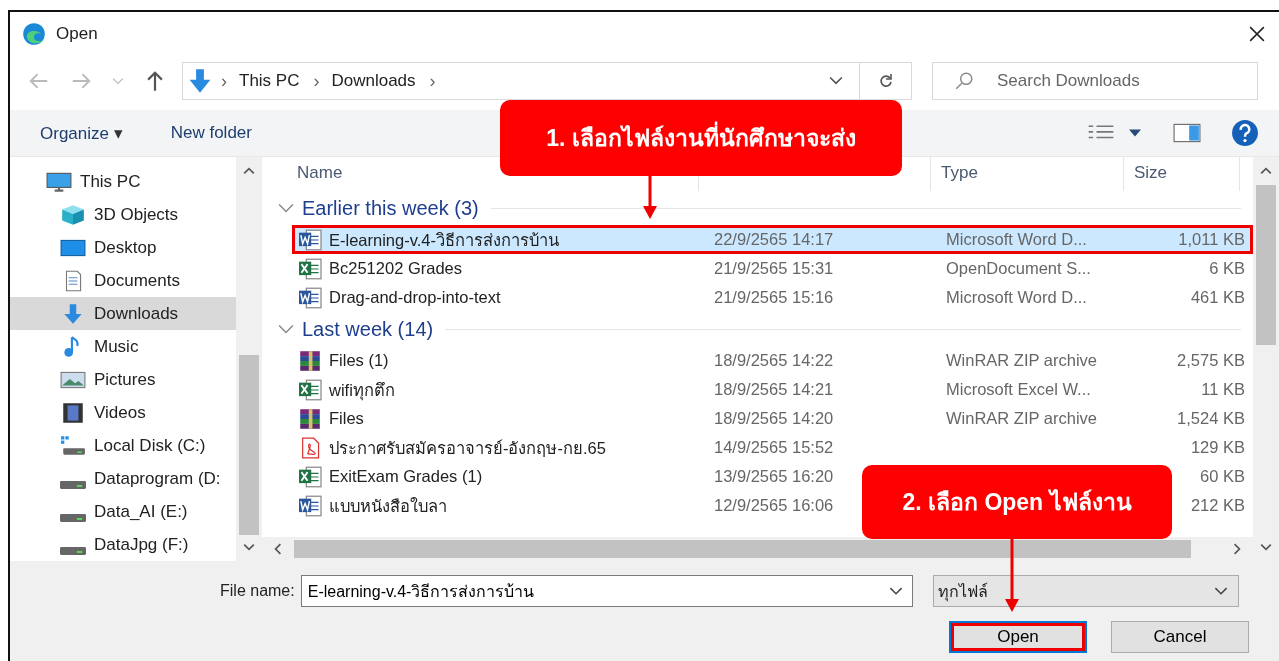 Image resolution: width=1279 pixels, height=661 pixels. Describe the element at coordinates (123, 214) in the screenshot. I see `sidebar-item: 3D Objects` at that location.